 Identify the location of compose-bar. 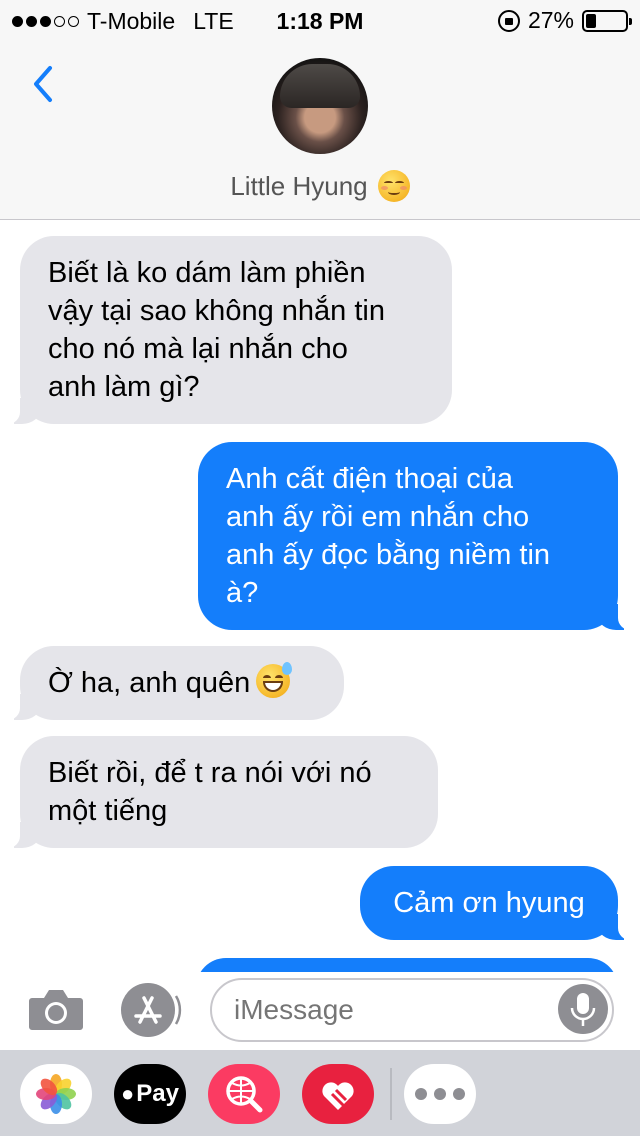
(320, 1011).